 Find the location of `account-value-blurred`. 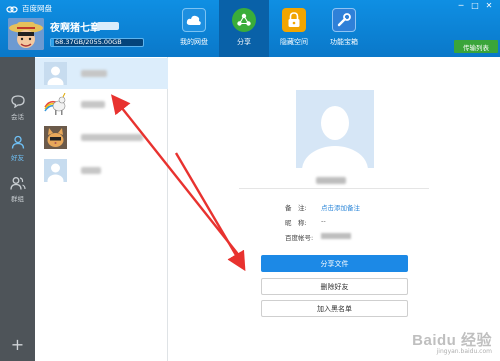

account-value-blurred is located at coordinates (336, 236).